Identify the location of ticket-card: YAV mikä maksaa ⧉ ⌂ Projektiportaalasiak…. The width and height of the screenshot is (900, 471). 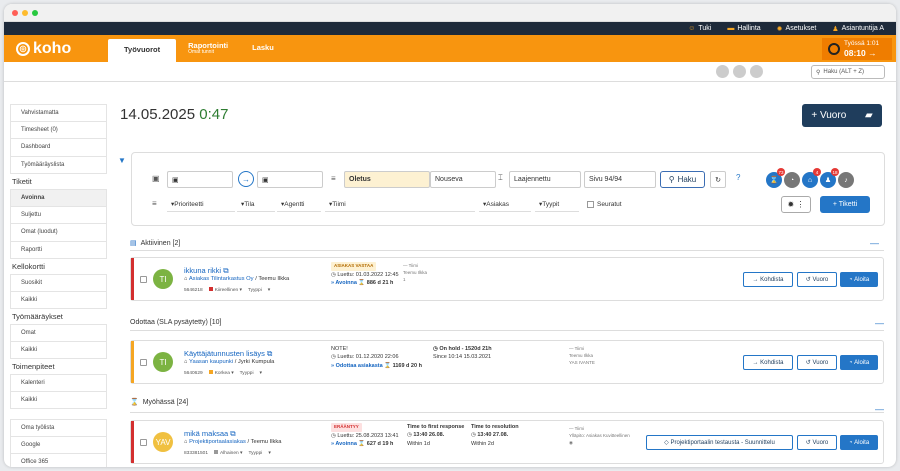
(507, 442).